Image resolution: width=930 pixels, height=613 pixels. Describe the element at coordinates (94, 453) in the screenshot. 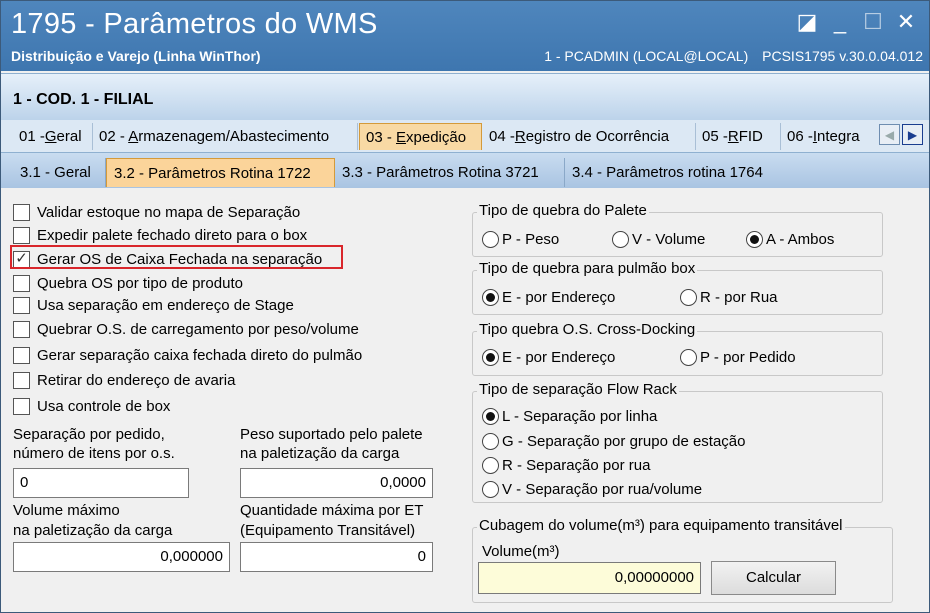

I see `sep-pedido-label-line2: número de itens por o.s.` at that location.